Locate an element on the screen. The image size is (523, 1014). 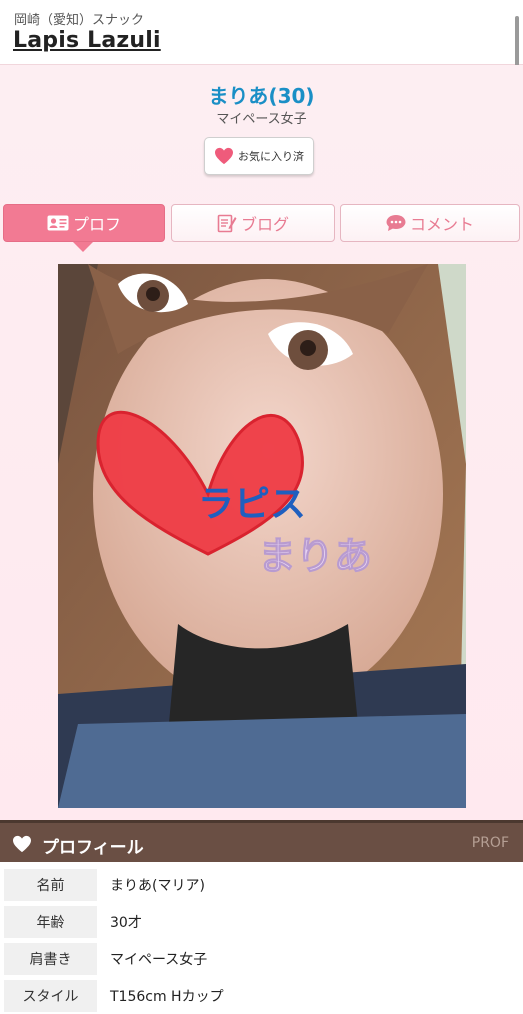
table-row: 年齢 30才 is located at coordinates (261, 921).